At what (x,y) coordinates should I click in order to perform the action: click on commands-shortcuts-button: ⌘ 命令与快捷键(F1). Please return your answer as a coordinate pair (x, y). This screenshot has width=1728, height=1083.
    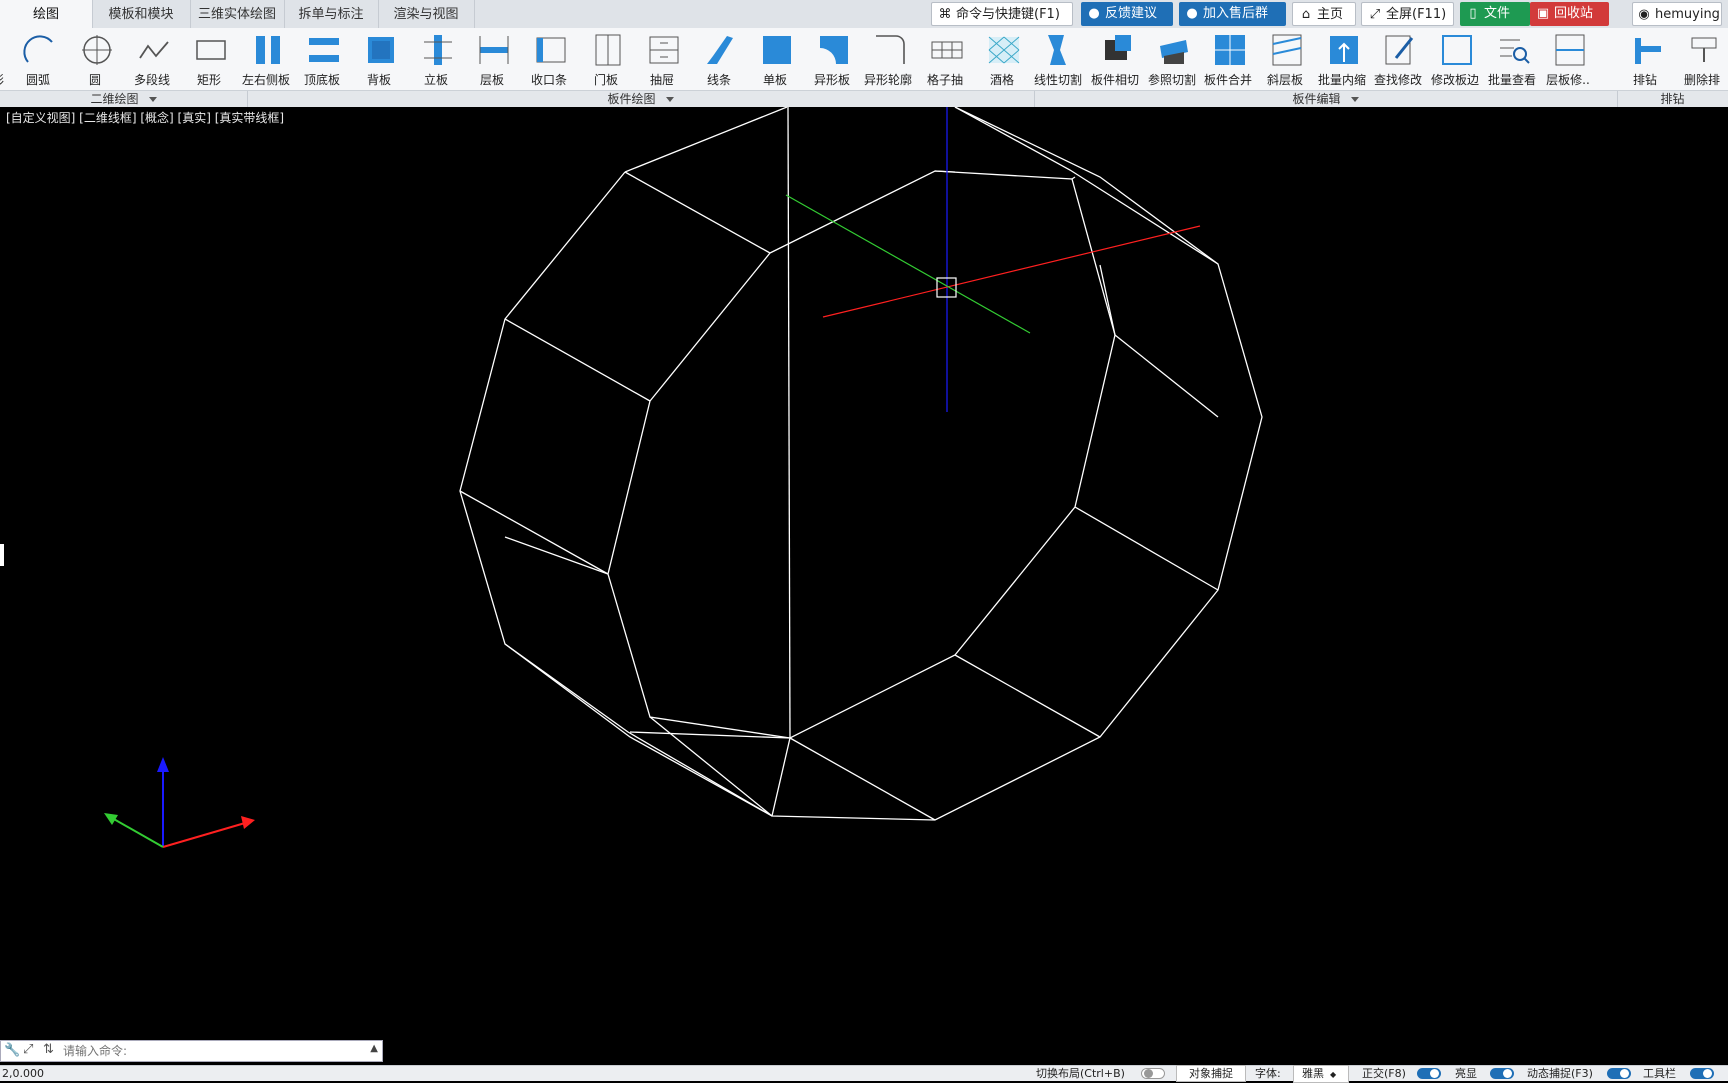
    Looking at the image, I should click on (1002, 14).